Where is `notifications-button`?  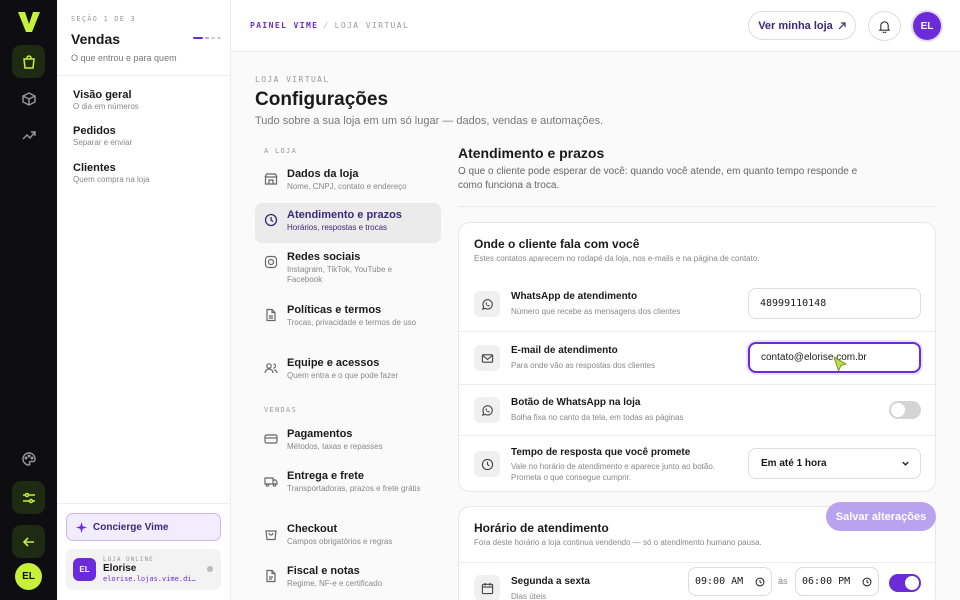
notifications-button is located at coordinates (884, 26).